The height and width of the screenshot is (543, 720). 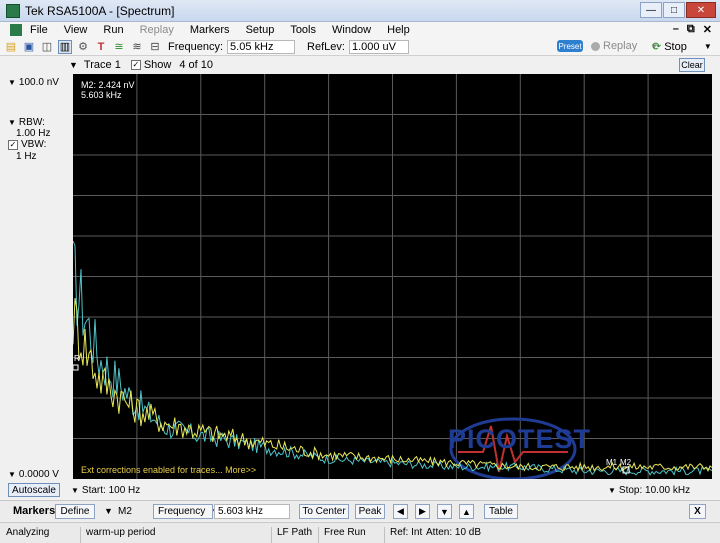 What do you see at coordinates (260, 30) in the screenshot?
I see `menu-setup: Setup` at bounding box center [260, 30].